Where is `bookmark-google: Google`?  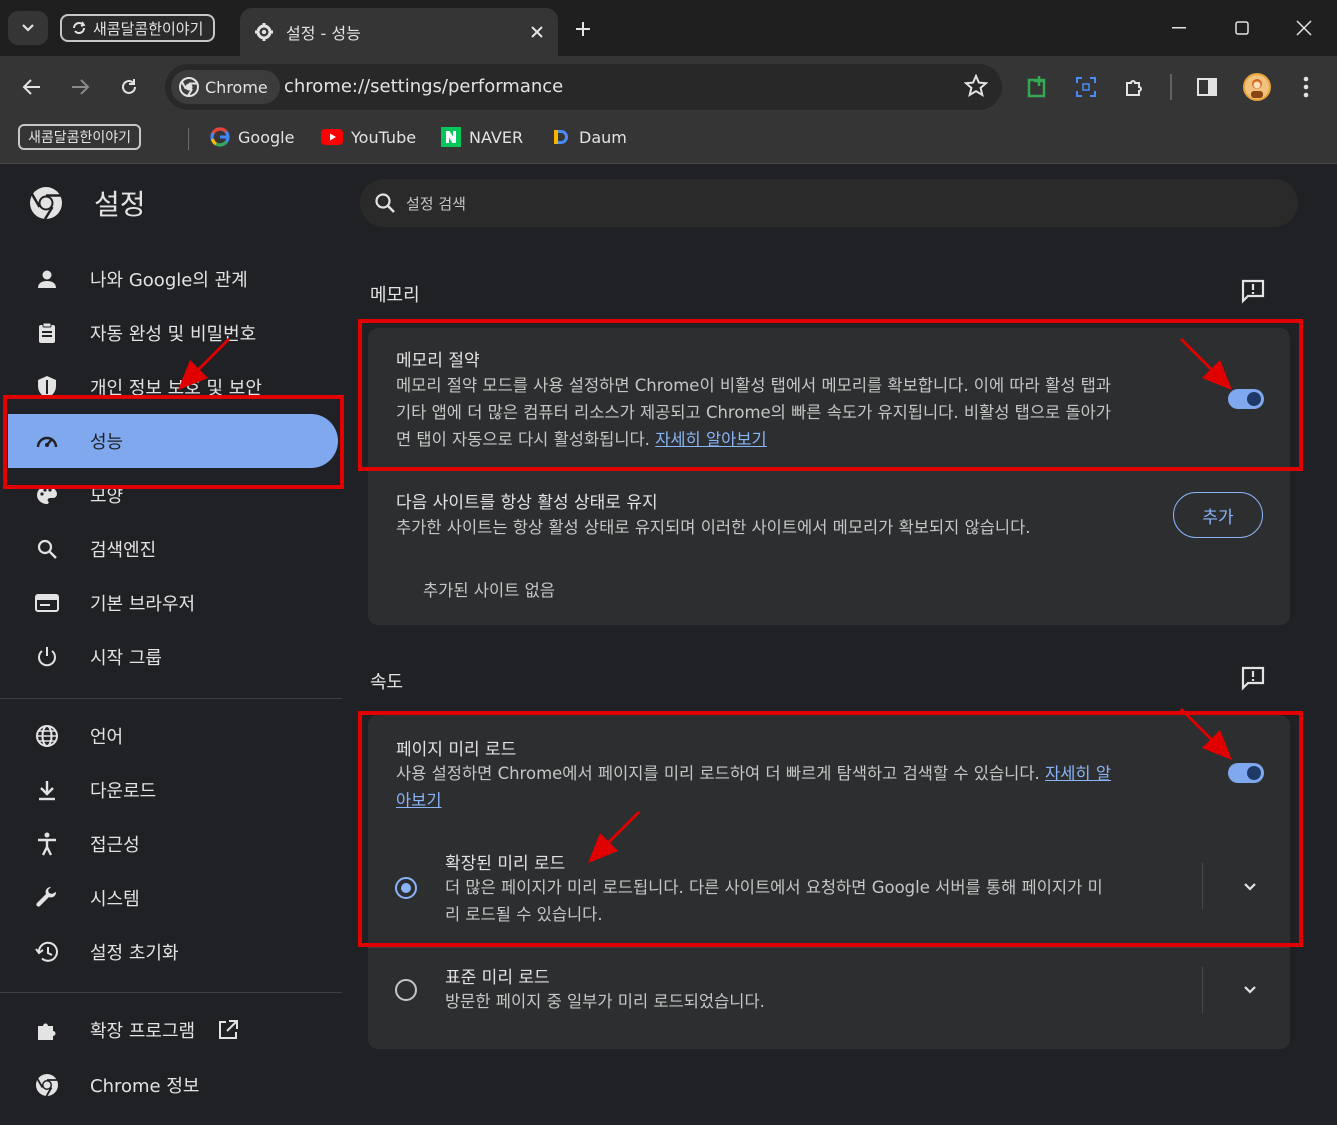 bookmark-google: Google is located at coordinates (252, 137).